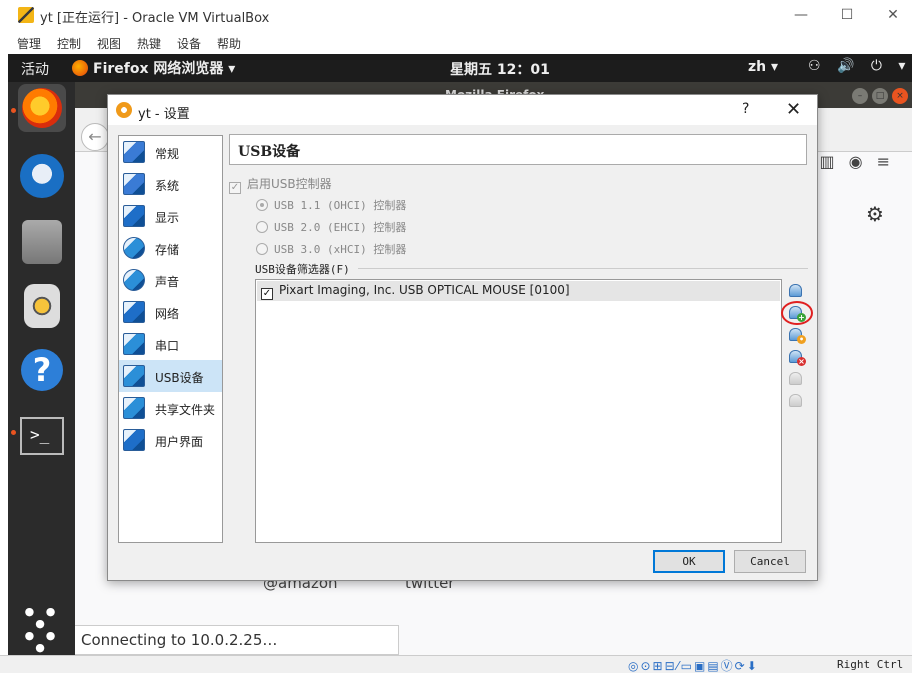  Describe the element at coordinates (149, 43) in the screenshot. I see `menu-hotkey: 热键` at that location.